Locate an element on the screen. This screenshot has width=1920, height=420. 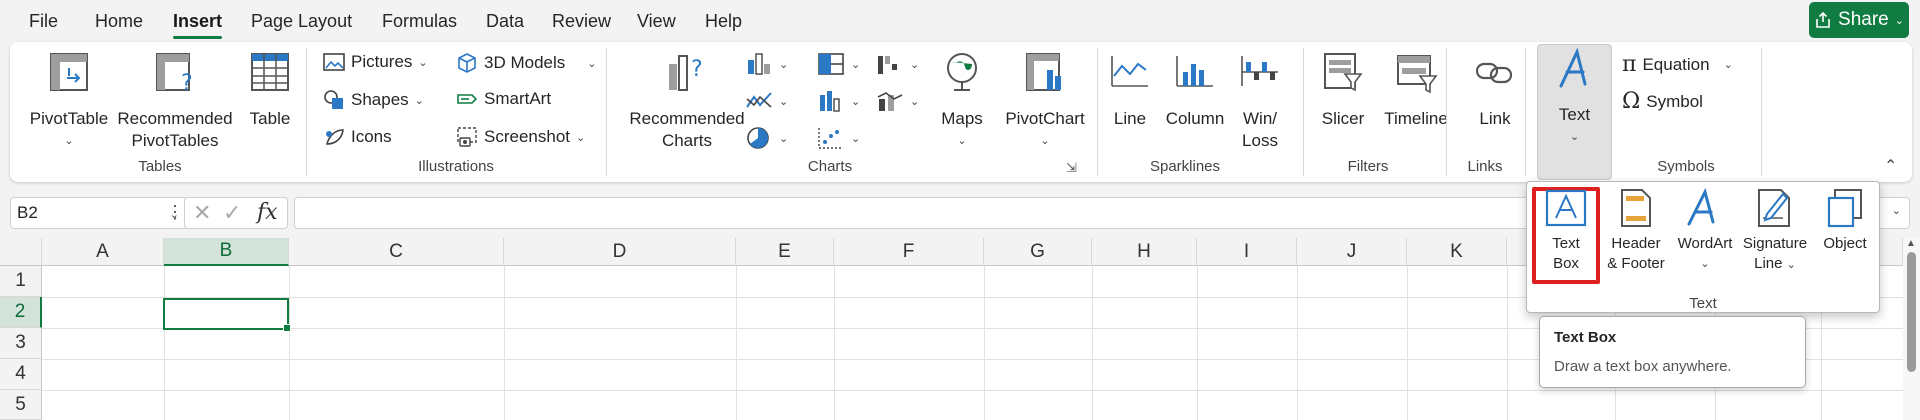
tab-help: Help is located at coordinates (723, 21).